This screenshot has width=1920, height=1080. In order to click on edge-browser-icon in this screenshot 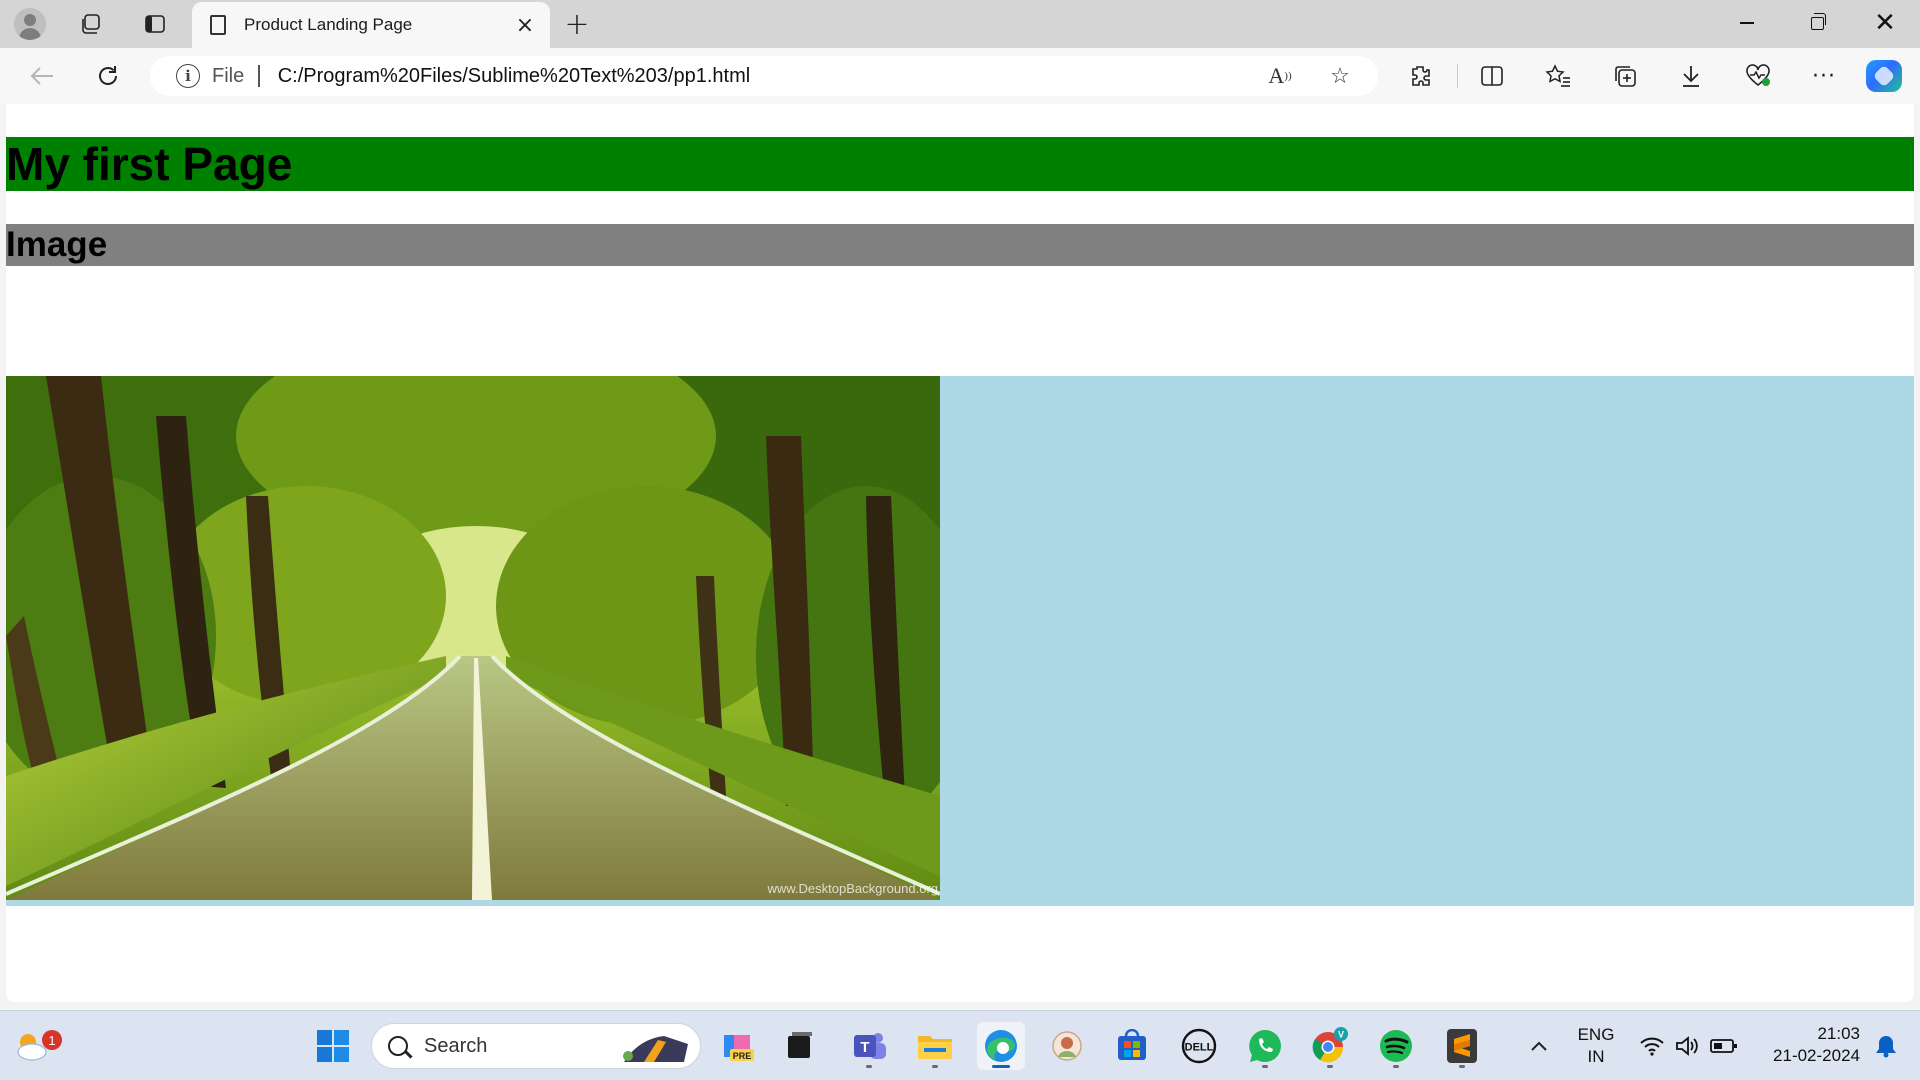, I will do `click(1001, 1046)`.